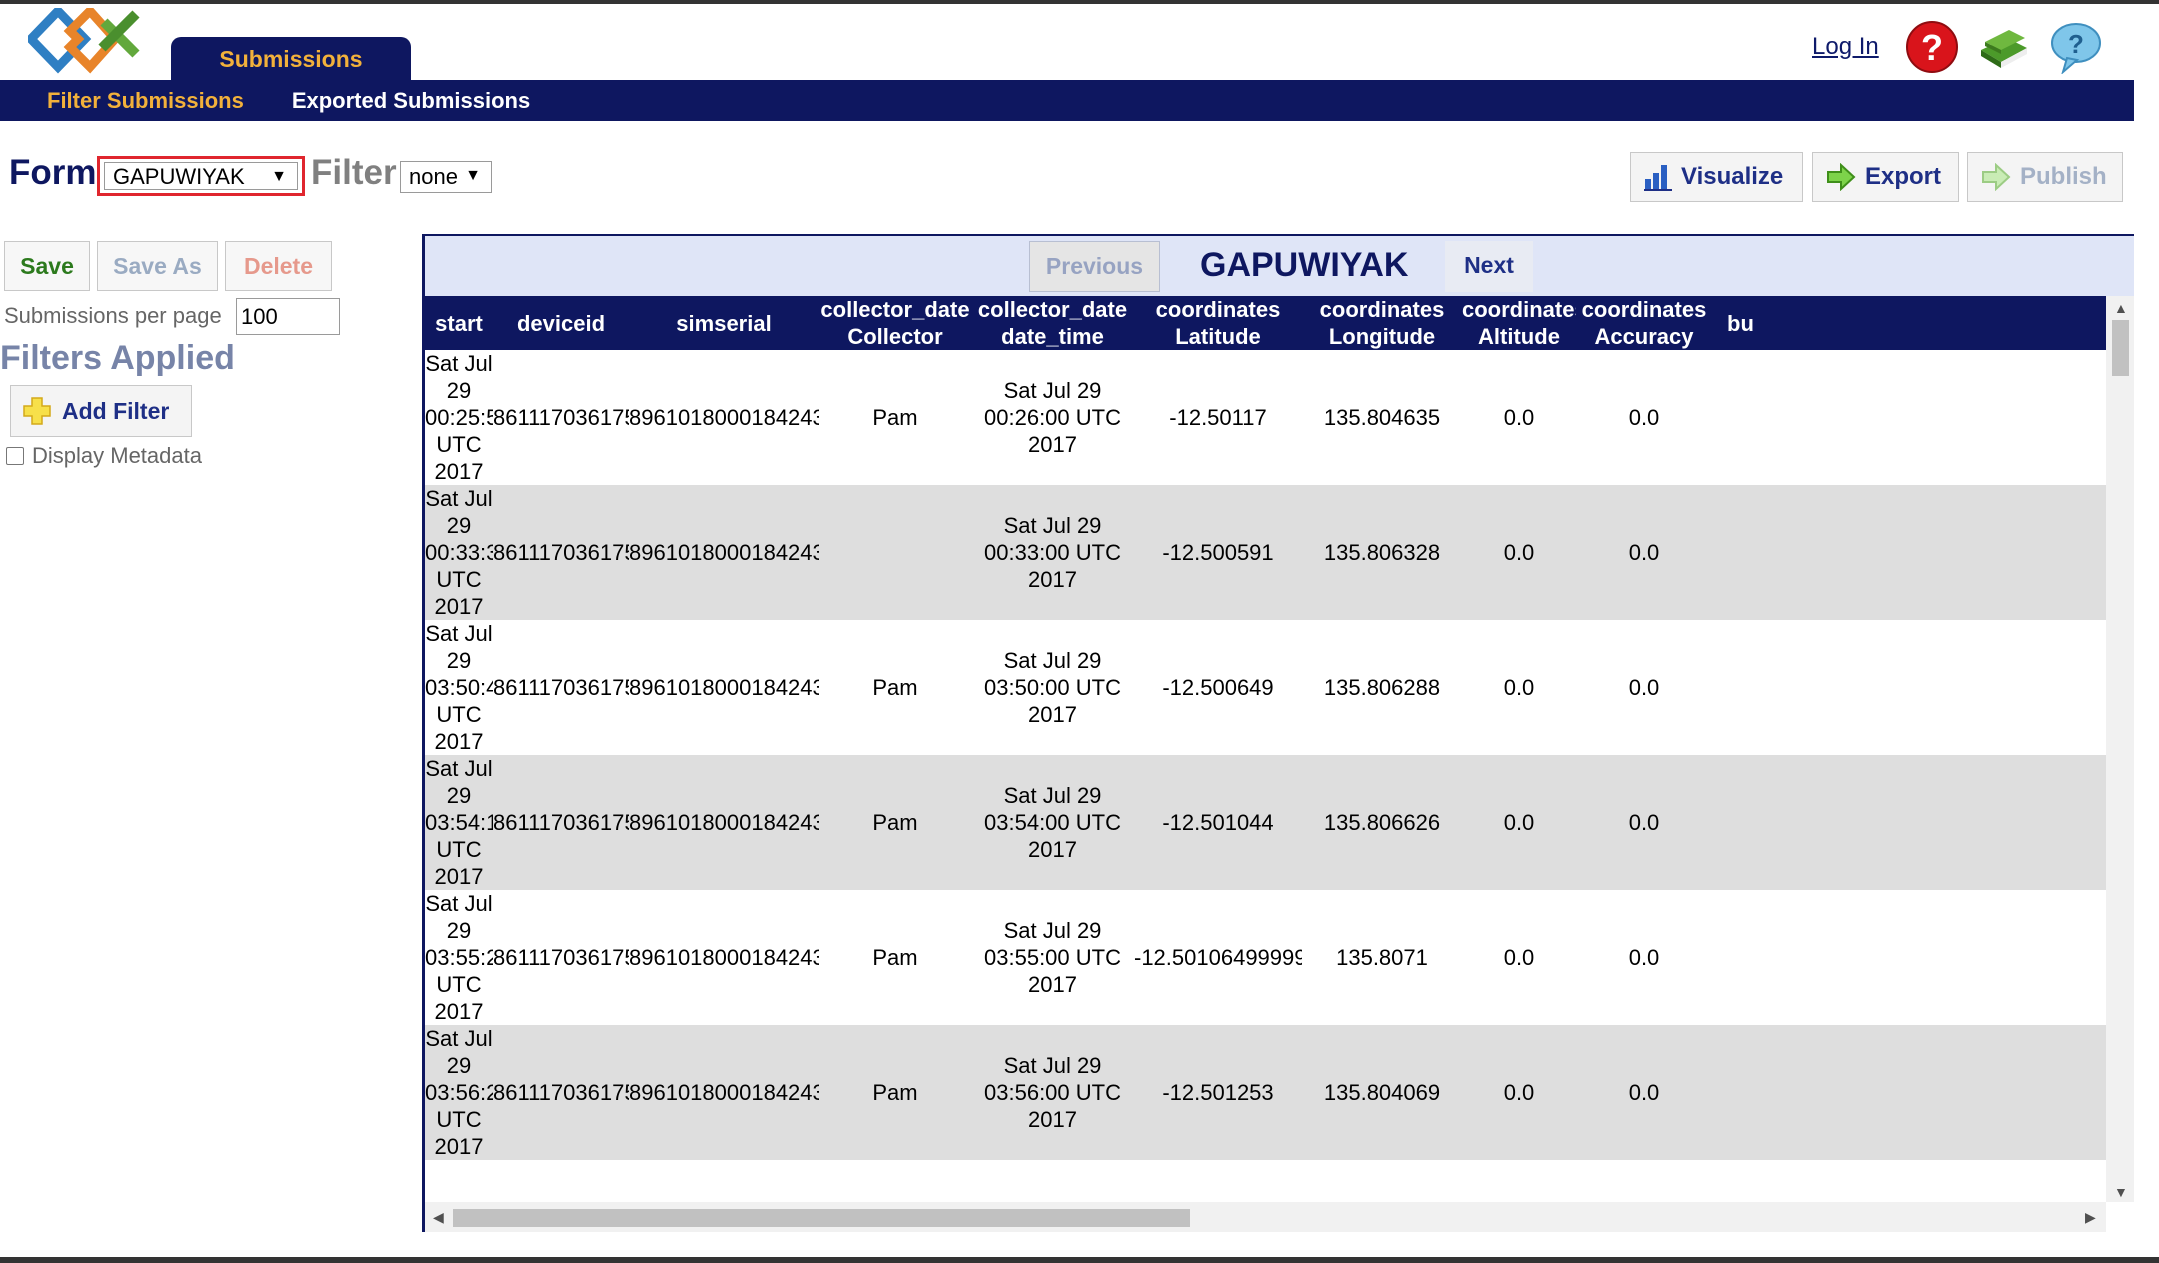  I want to click on save-as-button: Save As, so click(157, 266).